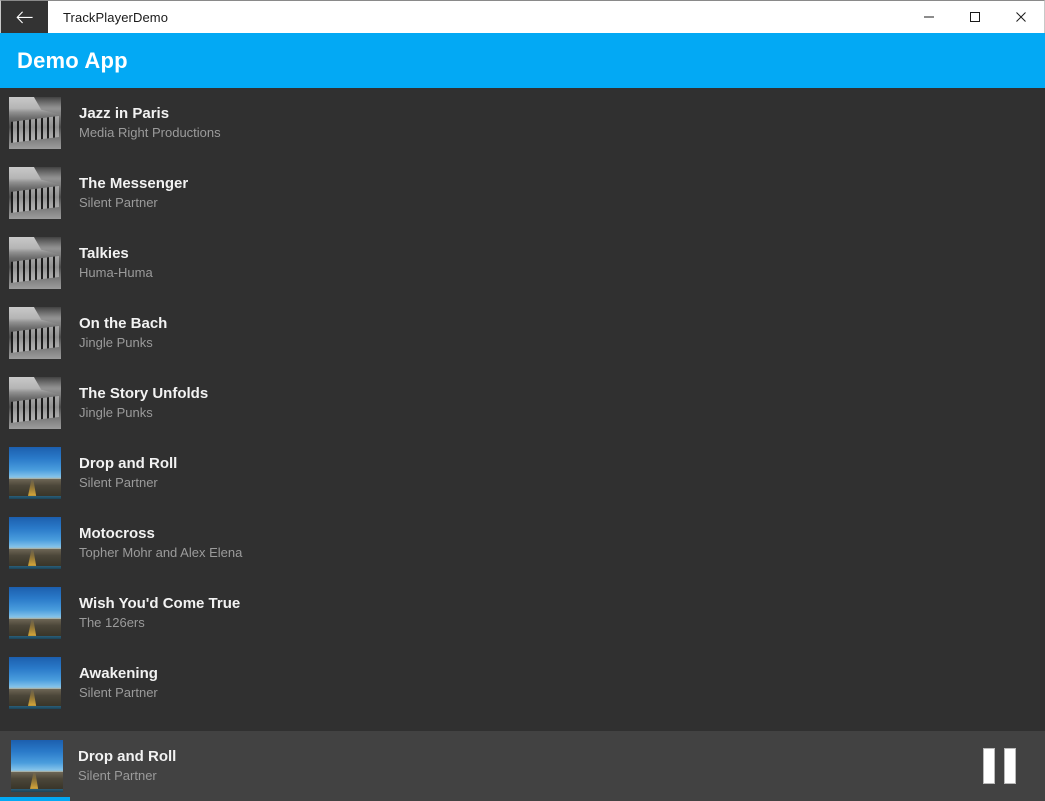 The width and height of the screenshot is (1045, 801). What do you see at coordinates (999, 766) in the screenshot?
I see `pause-icon` at bounding box center [999, 766].